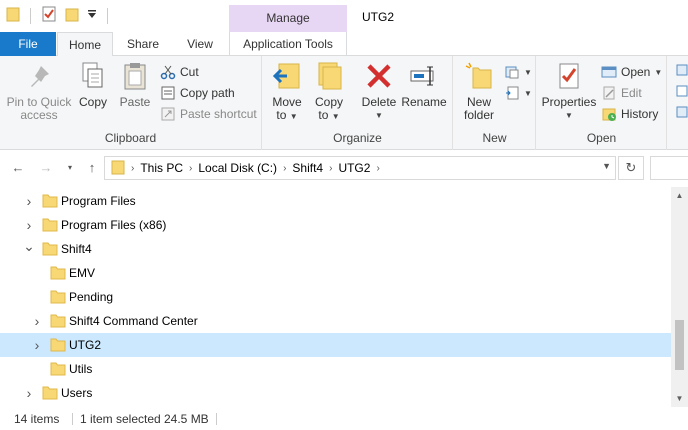 The width and height of the screenshot is (688, 430). Describe the element at coordinates (92, 168) in the screenshot. I see `up-arrow-icon: ↑` at that location.